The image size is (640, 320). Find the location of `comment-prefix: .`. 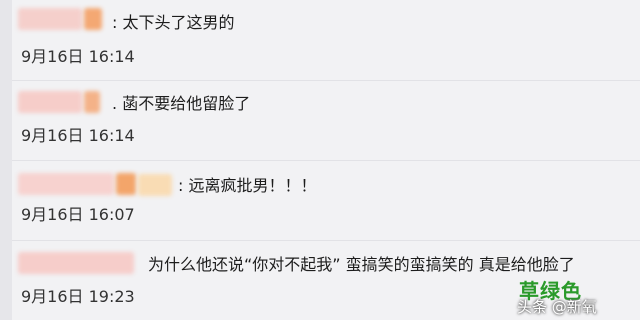

comment-prefix: . is located at coordinates (115, 103).